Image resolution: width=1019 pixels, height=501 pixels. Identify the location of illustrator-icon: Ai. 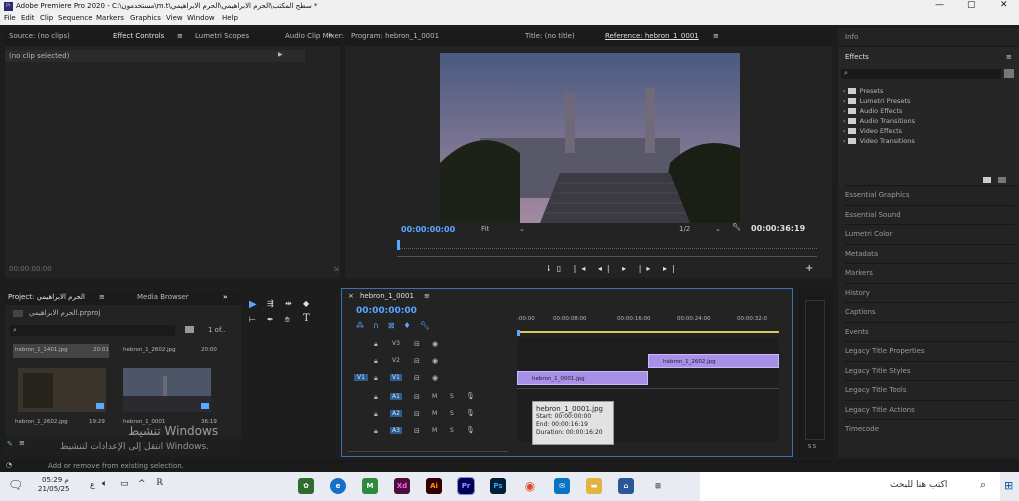
(434, 486).